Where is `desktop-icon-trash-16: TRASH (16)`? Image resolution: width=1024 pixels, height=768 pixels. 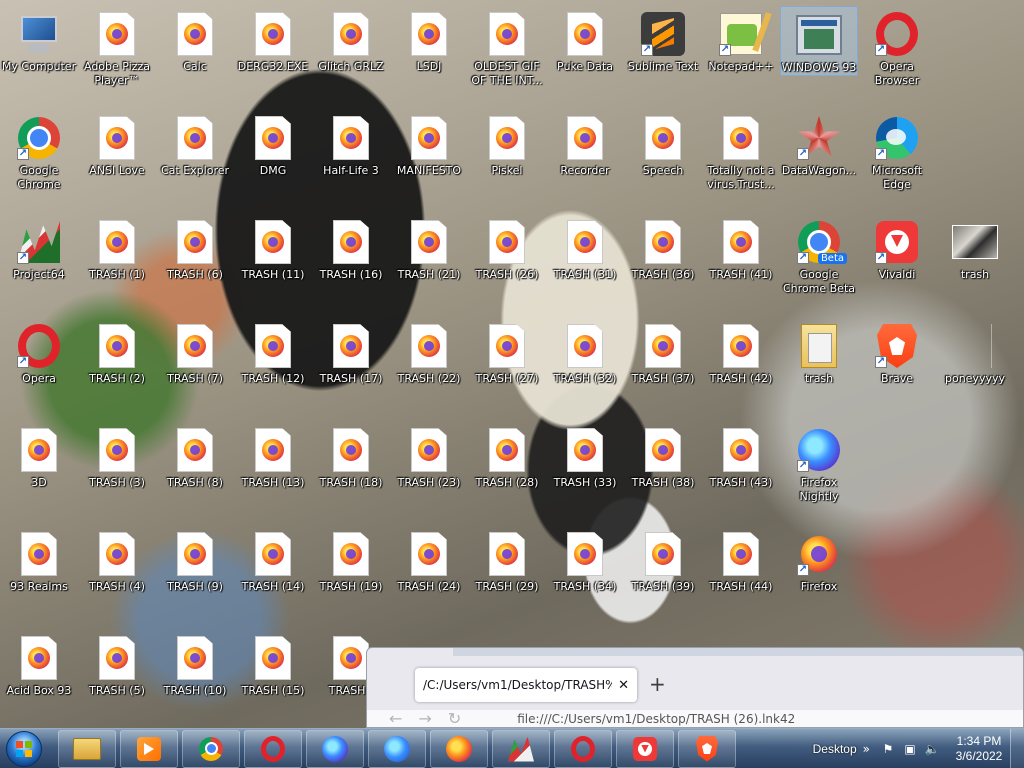 desktop-icon-trash-16: TRASH (16) is located at coordinates (351, 264).